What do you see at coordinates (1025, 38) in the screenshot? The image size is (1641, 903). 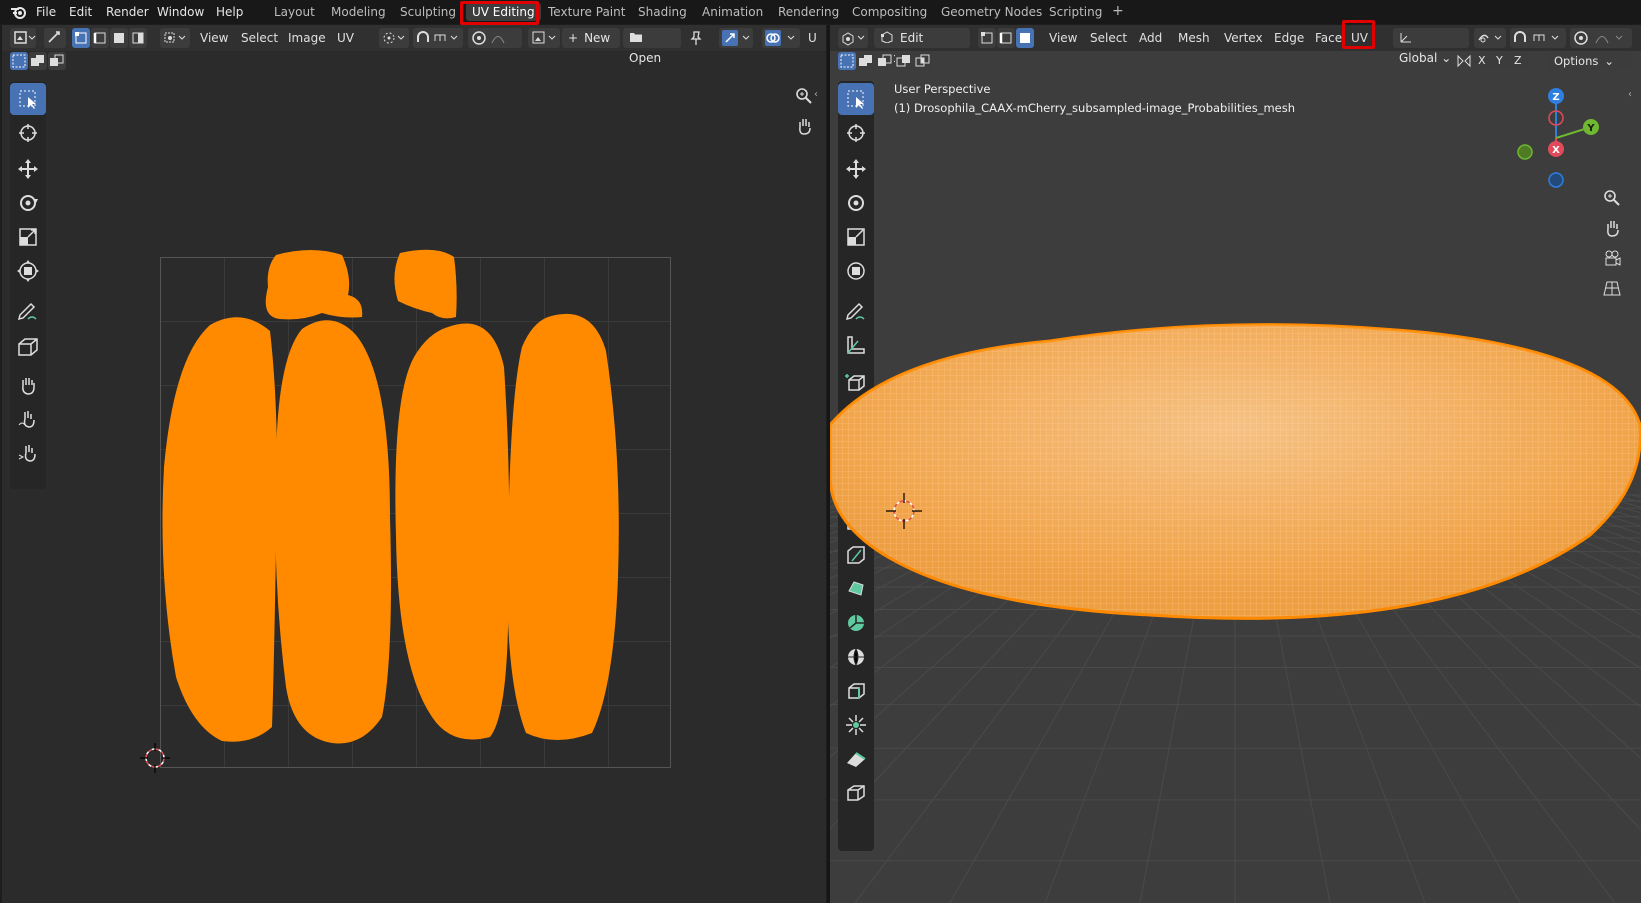 I see `vp-face-mode` at bounding box center [1025, 38].